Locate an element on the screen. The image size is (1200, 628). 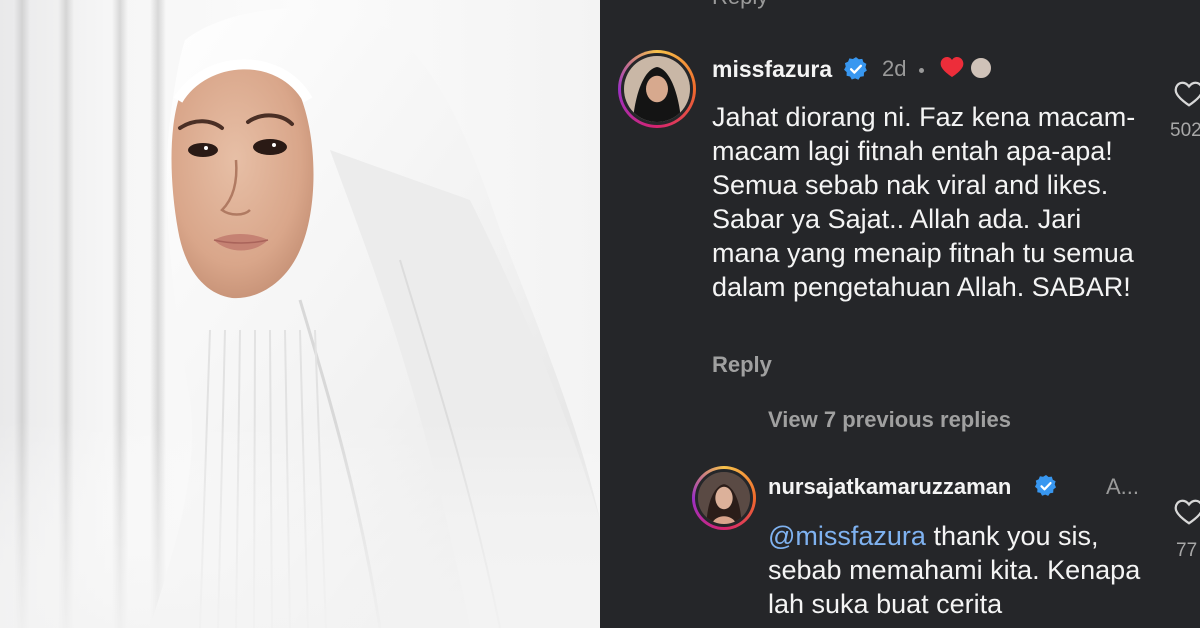
mention-link: @missfazura is located at coordinates (847, 536).